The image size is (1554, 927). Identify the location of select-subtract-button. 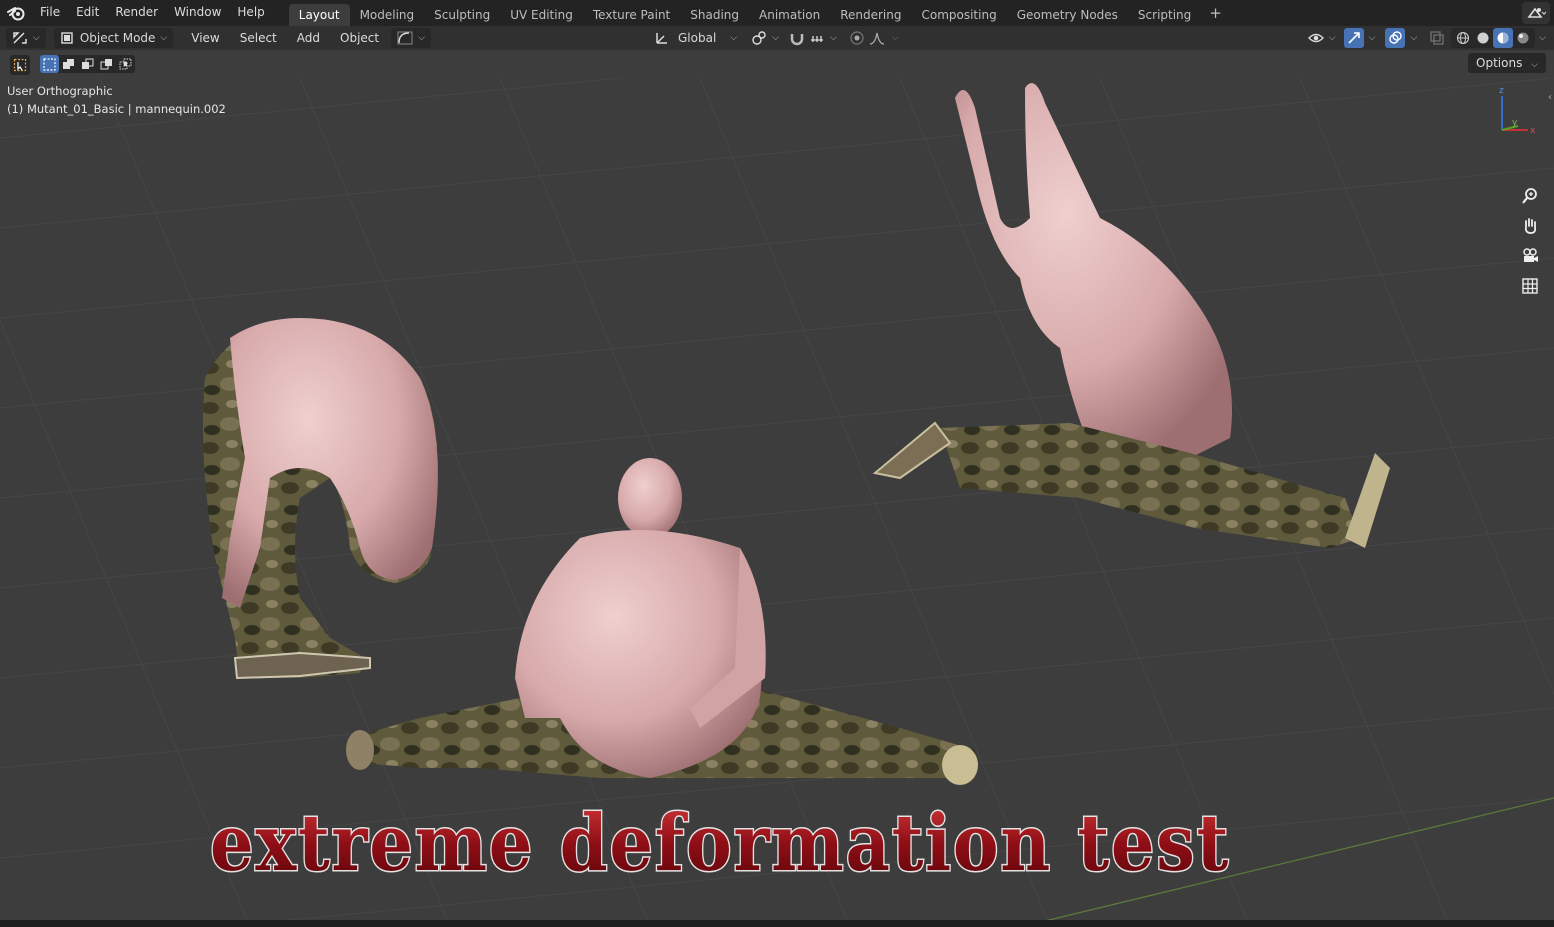
(87, 64).